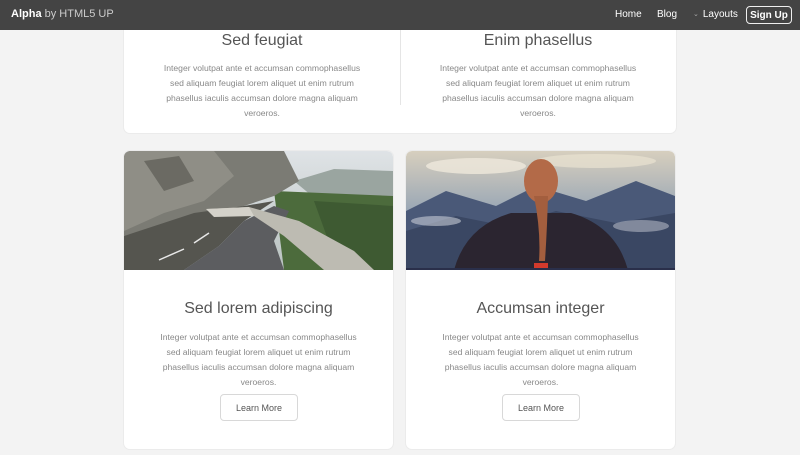 The width and height of the screenshot is (800, 455). I want to click on card-title: Accumsan integer, so click(540, 308).